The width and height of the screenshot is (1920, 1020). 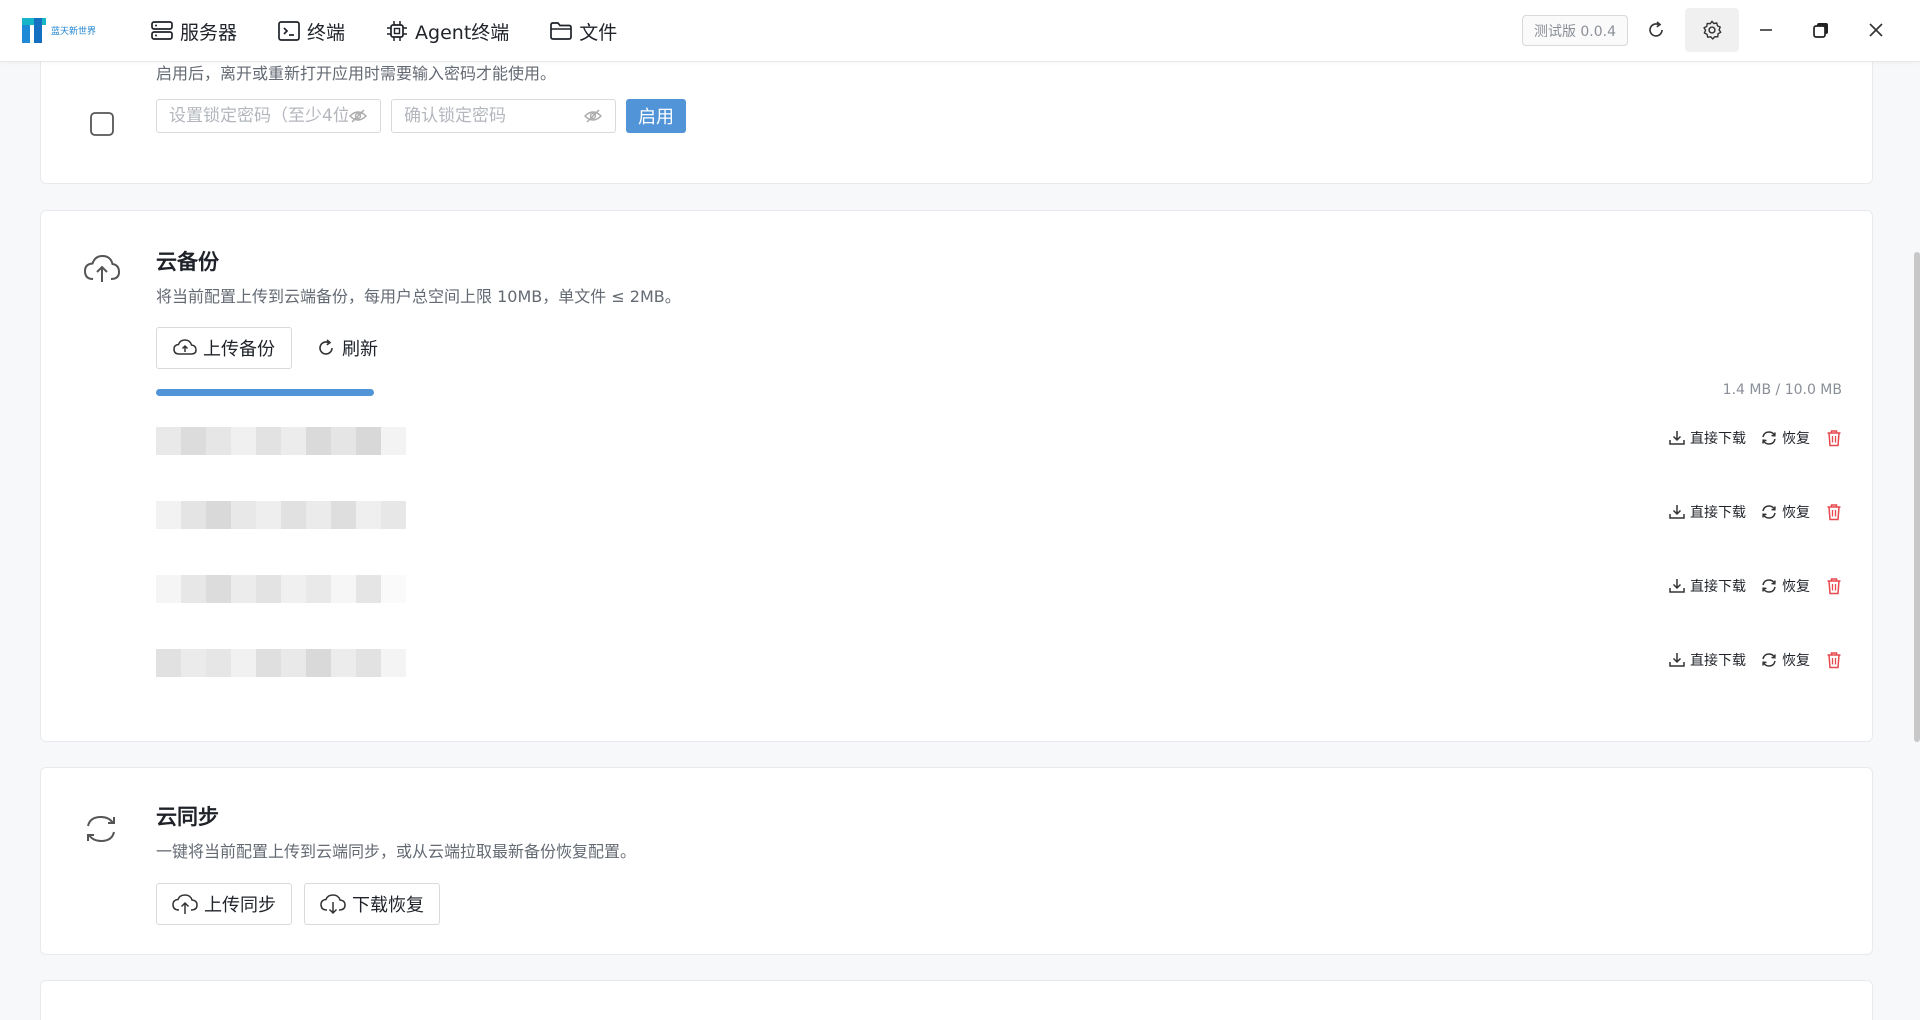 What do you see at coordinates (74, 30) in the screenshot?
I see `logo-text: 蓝天新世界` at bounding box center [74, 30].